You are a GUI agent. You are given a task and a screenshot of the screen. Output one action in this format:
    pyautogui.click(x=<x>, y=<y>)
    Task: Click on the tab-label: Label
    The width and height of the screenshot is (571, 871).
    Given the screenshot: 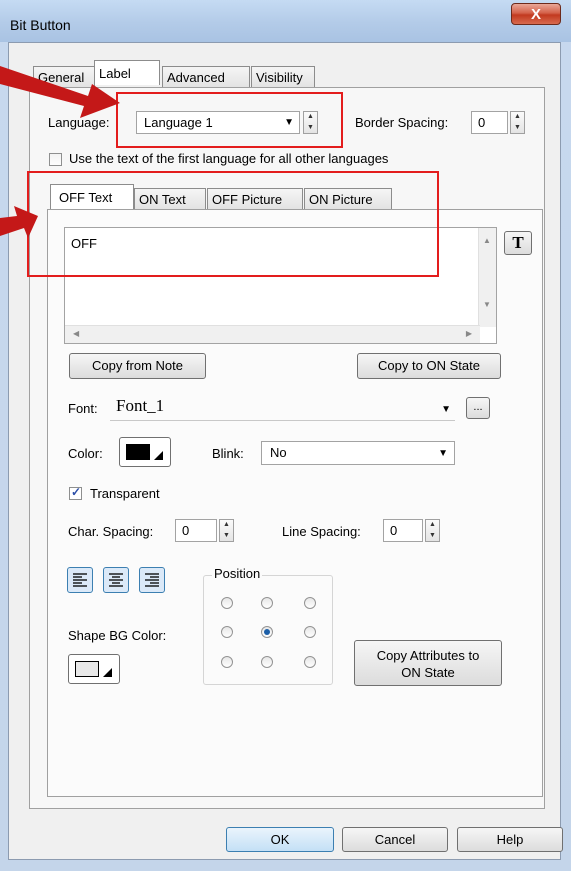 What is the action you would take?
    pyautogui.click(x=127, y=72)
    